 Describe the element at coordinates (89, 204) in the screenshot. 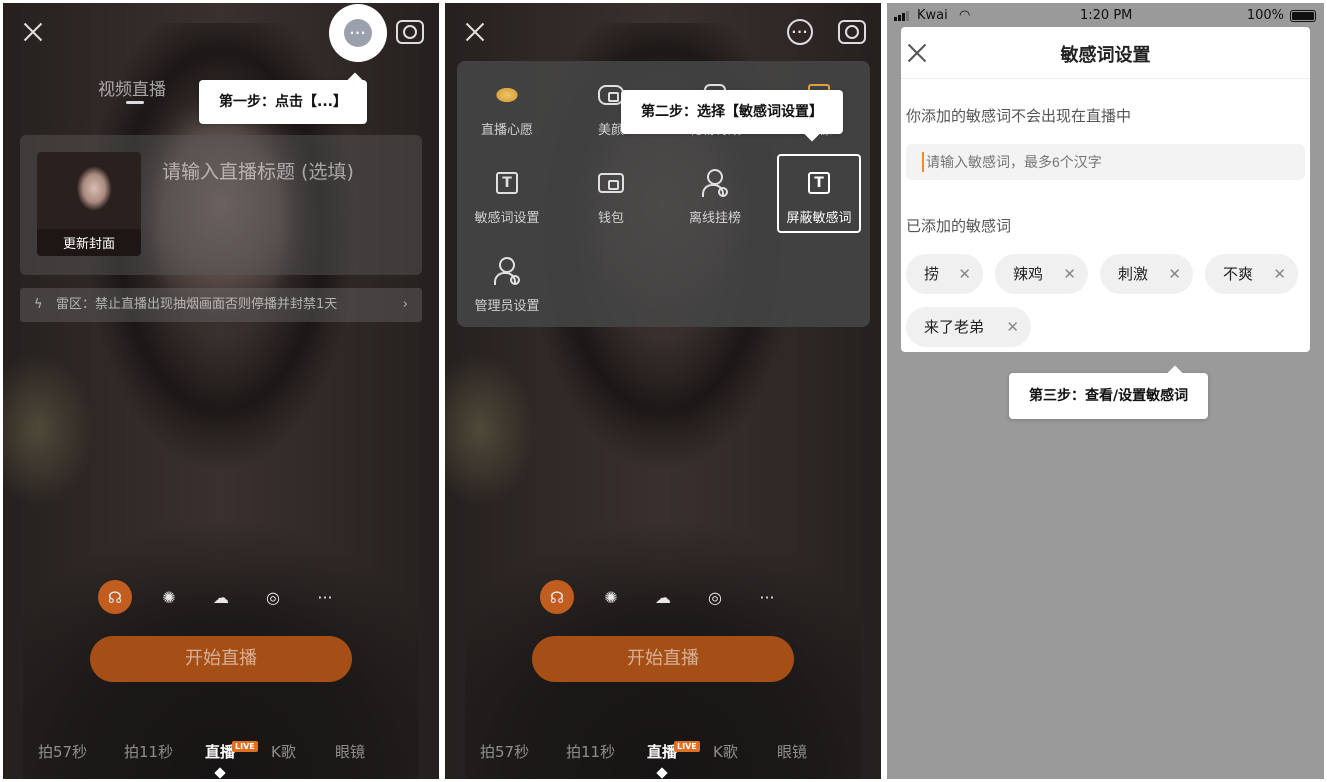

I see `cover-image: 更新封面` at that location.